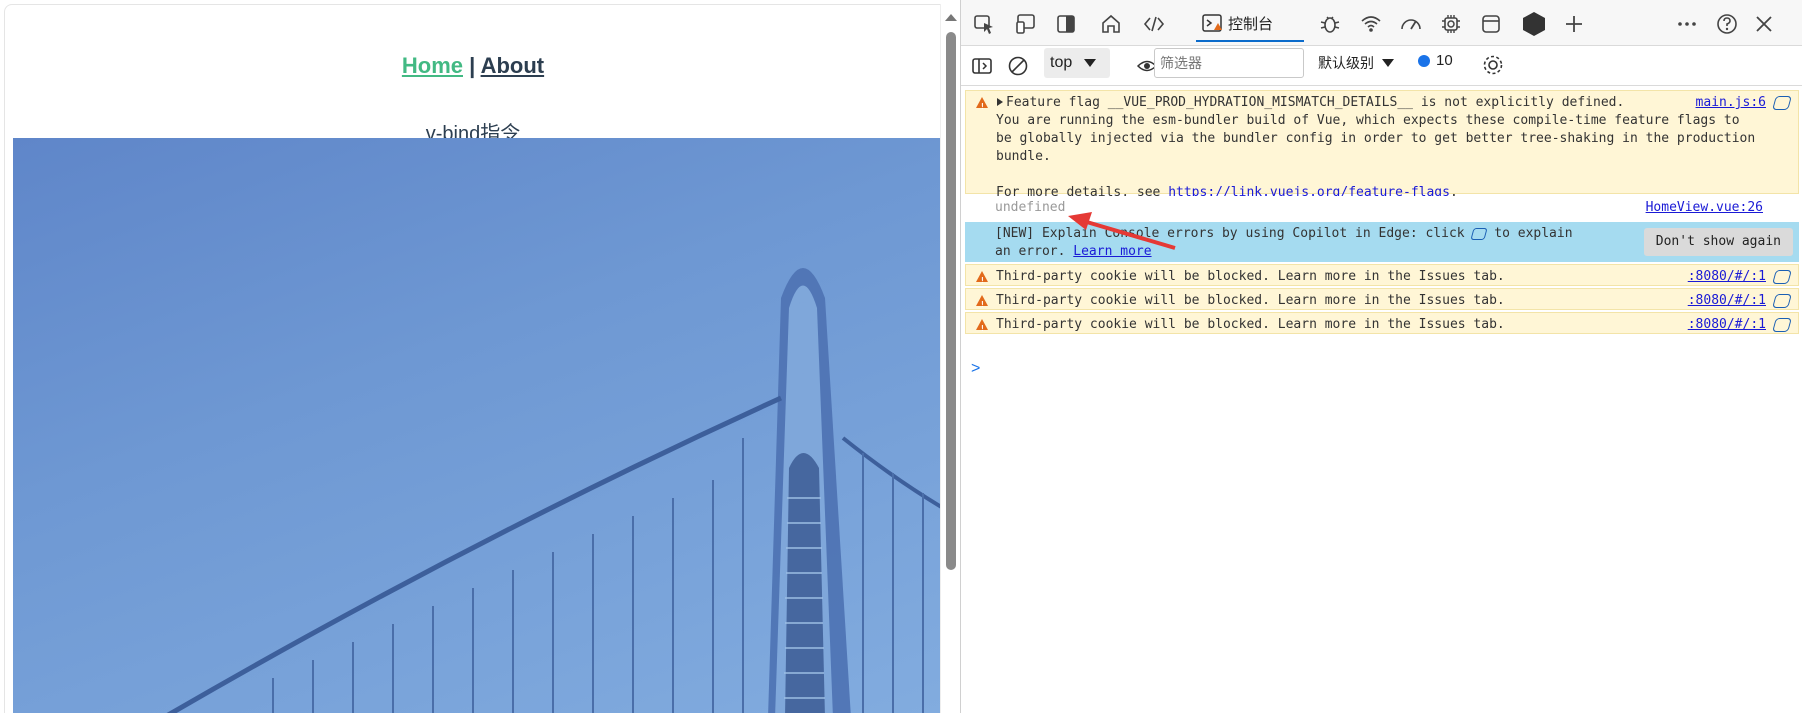 The height and width of the screenshot is (713, 1802). Describe the element at coordinates (1023, 156) in the screenshot. I see `message-detail-line: bundle.` at that location.